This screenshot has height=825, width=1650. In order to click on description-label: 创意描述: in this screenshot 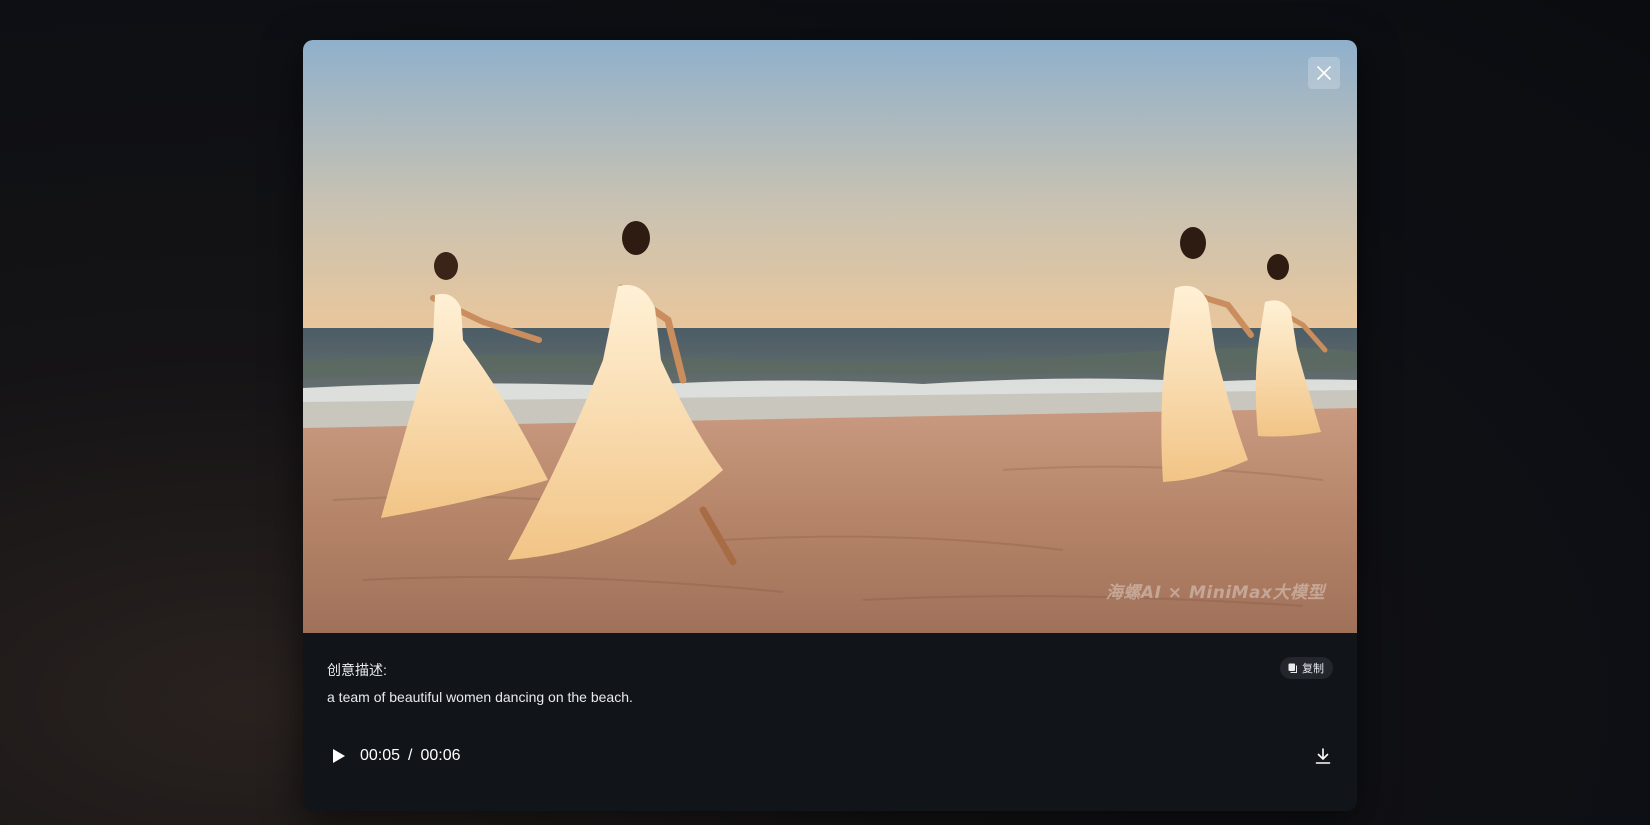, I will do `click(357, 670)`.